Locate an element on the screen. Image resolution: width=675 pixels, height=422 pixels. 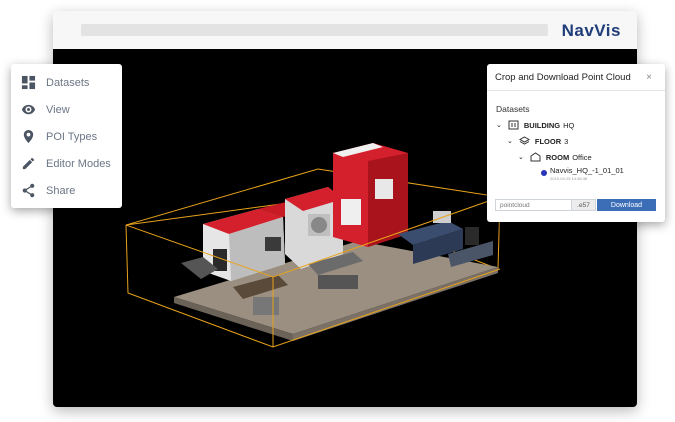
building-icon is located at coordinates (513, 125).